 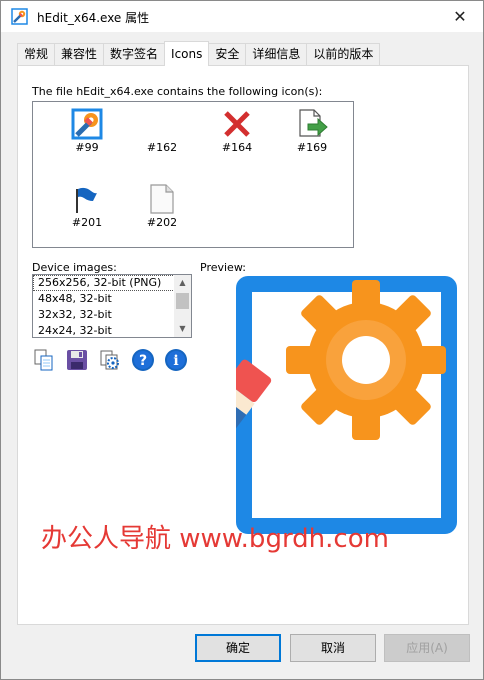 What do you see at coordinates (87, 147) in the screenshot?
I see `icon-label: #99` at bounding box center [87, 147].